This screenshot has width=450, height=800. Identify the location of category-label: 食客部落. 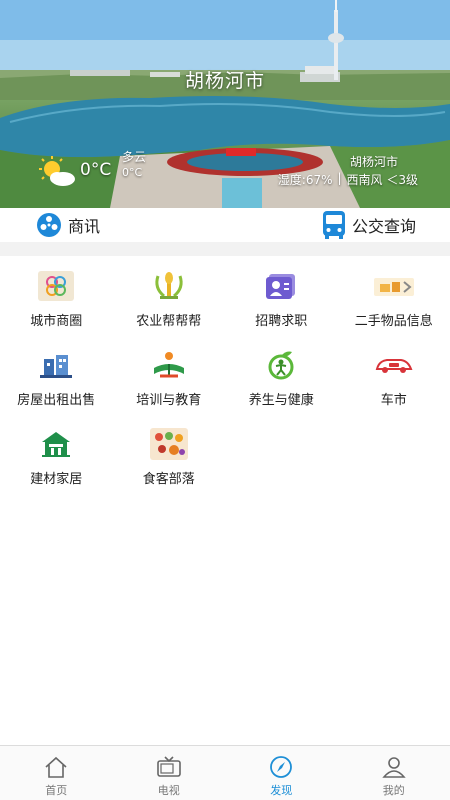
(168, 479).